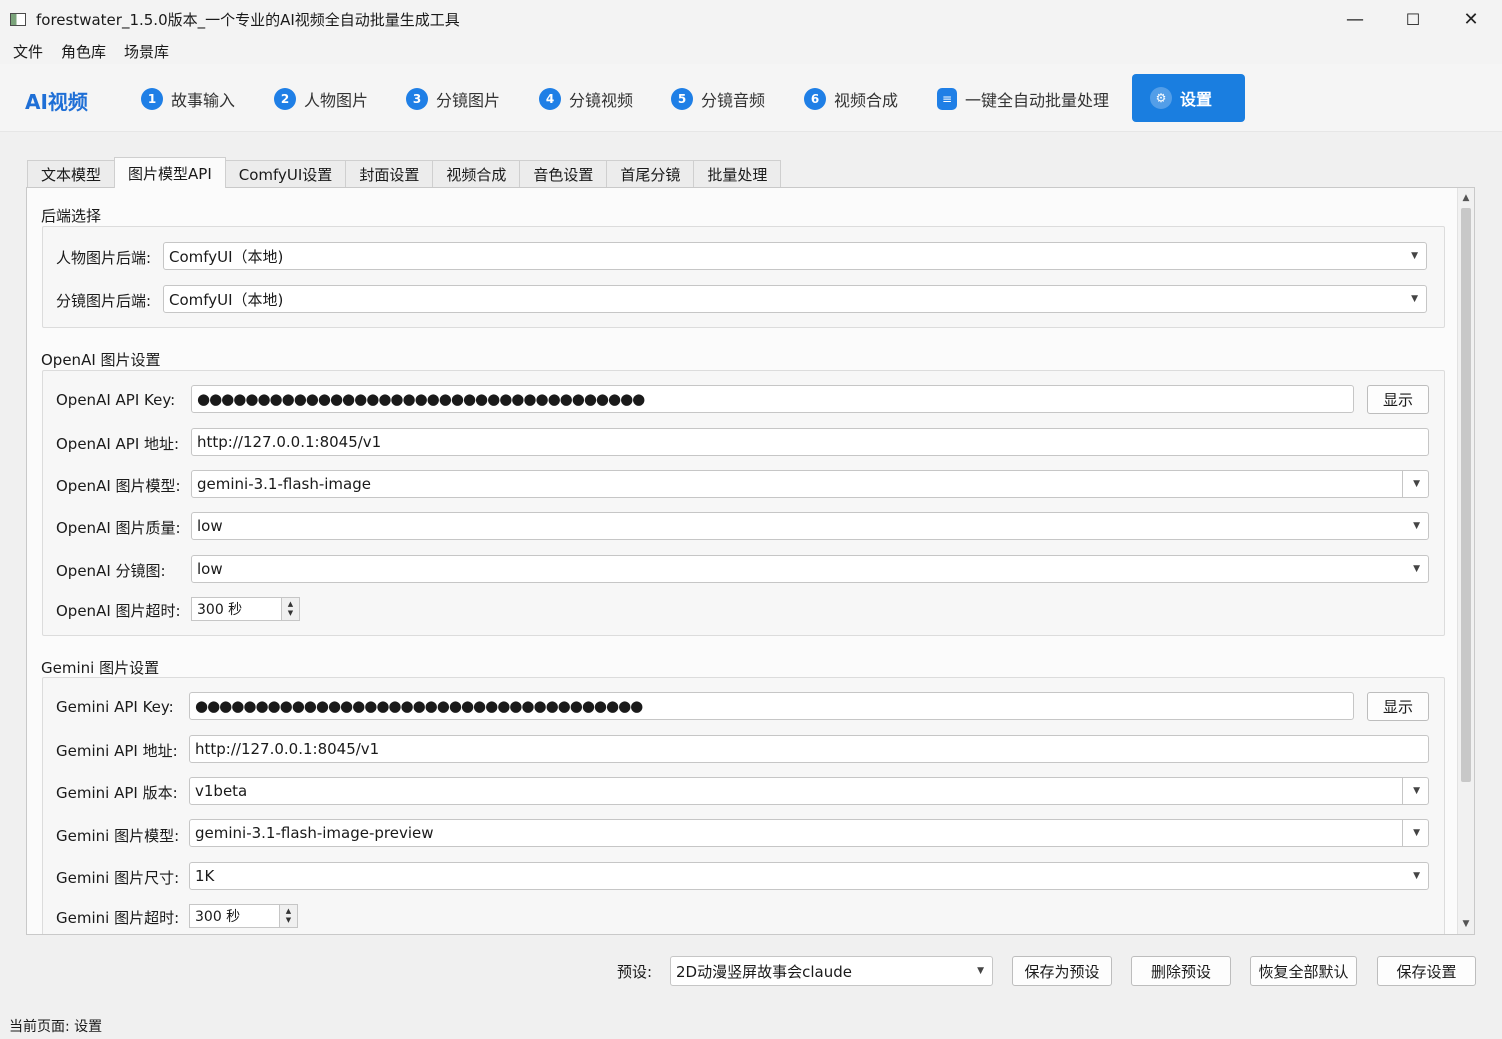  Describe the element at coordinates (1161, 98) in the screenshot. I see `gear-icon: ⚙` at that location.